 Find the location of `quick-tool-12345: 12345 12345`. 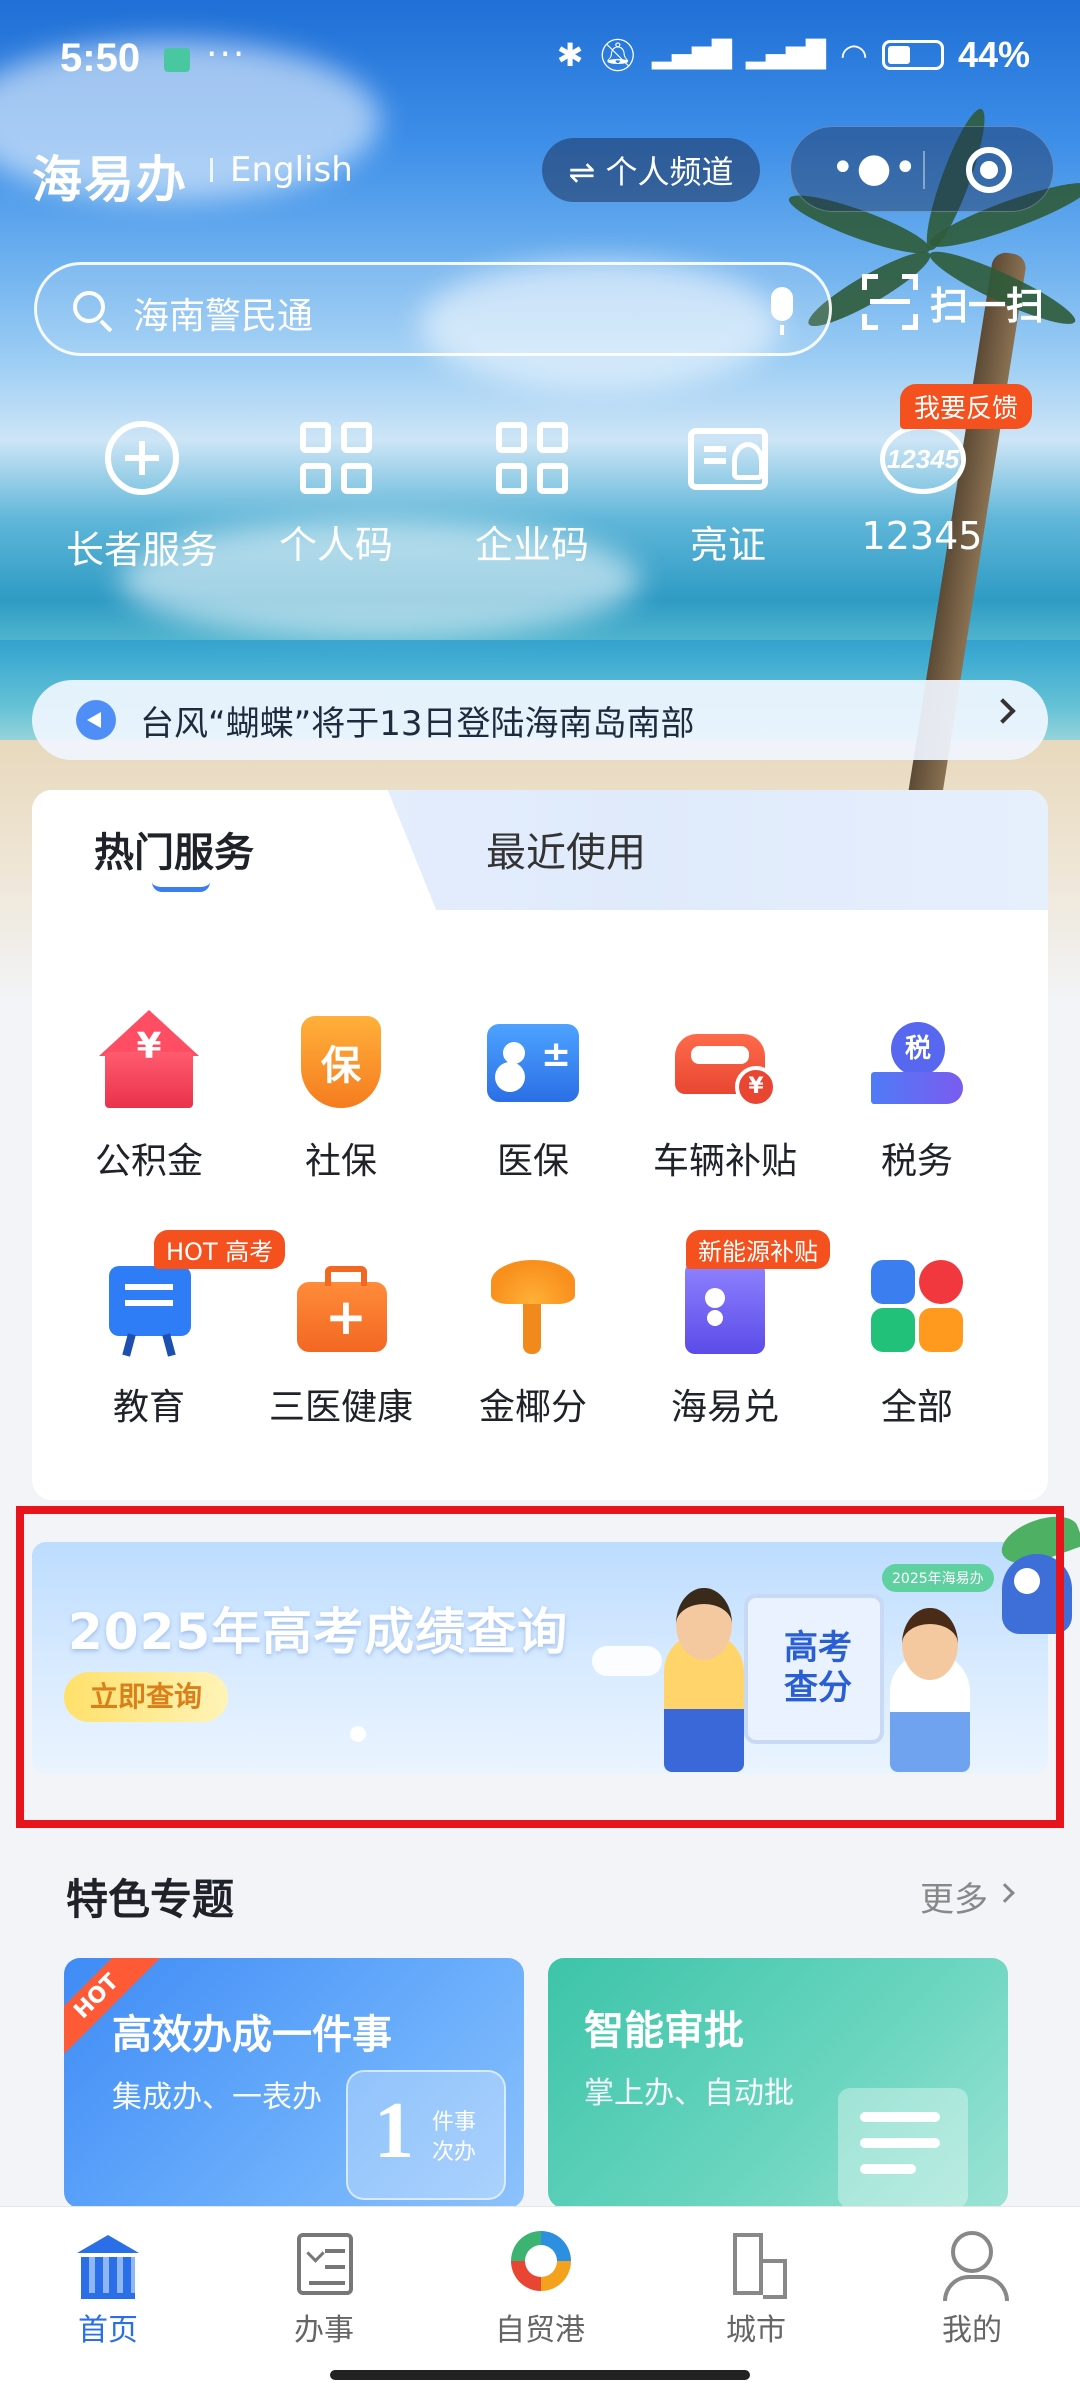

quick-tool-12345: 12345 12345 is located at coordinates (922, 487).